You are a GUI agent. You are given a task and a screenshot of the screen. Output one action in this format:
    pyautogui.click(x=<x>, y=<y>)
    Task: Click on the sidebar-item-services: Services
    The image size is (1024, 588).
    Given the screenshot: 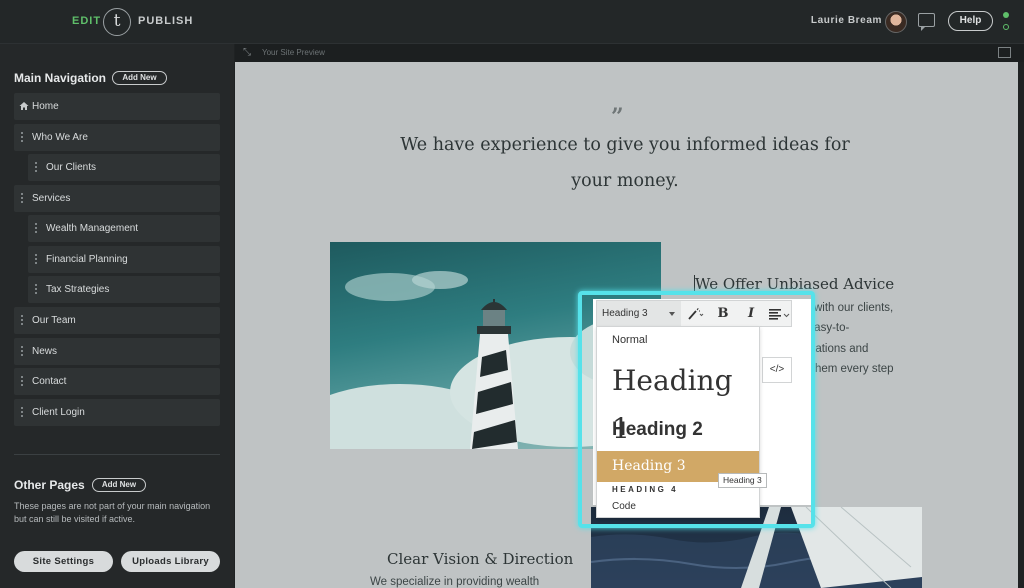 What is the action you would take?
    pyautogui.click(x=117, y=198)
    